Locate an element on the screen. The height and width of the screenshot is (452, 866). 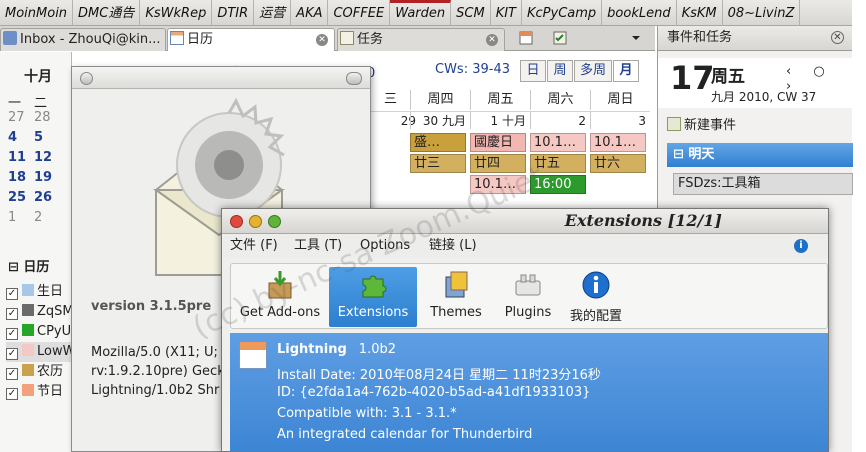
minimonth-cell: 2 is located at coordinates (47, 217).